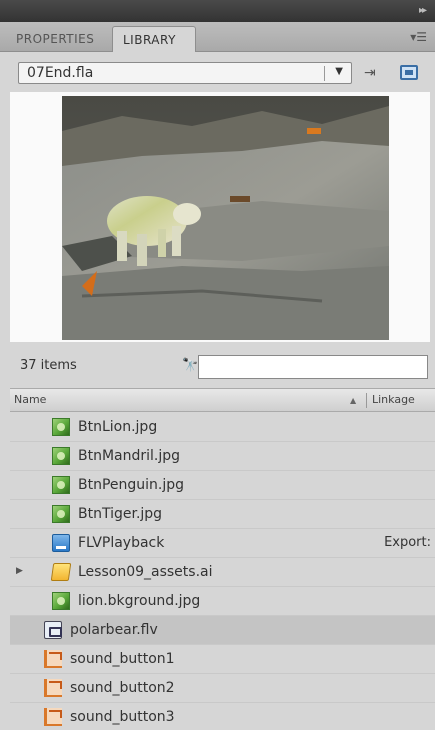  Describe the element at coordinates (222, 688) in the screenshot. I see `list-item: sound_button2` at that location.